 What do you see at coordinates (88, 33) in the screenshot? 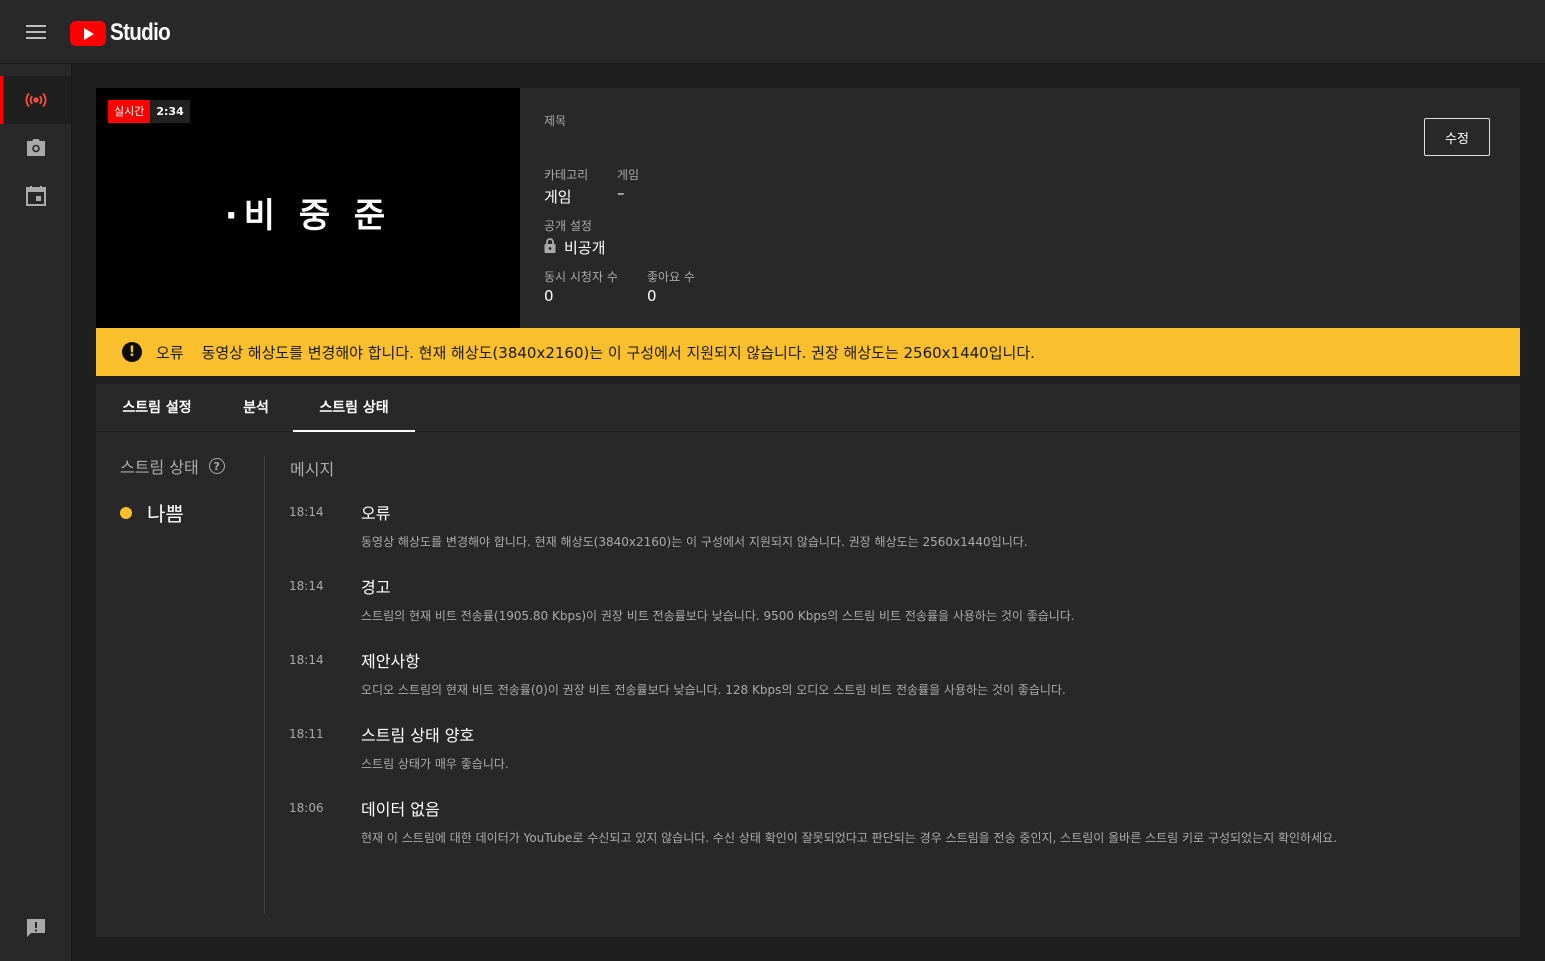
I see `youtube-play-icon` at bounding box center [88, 33].